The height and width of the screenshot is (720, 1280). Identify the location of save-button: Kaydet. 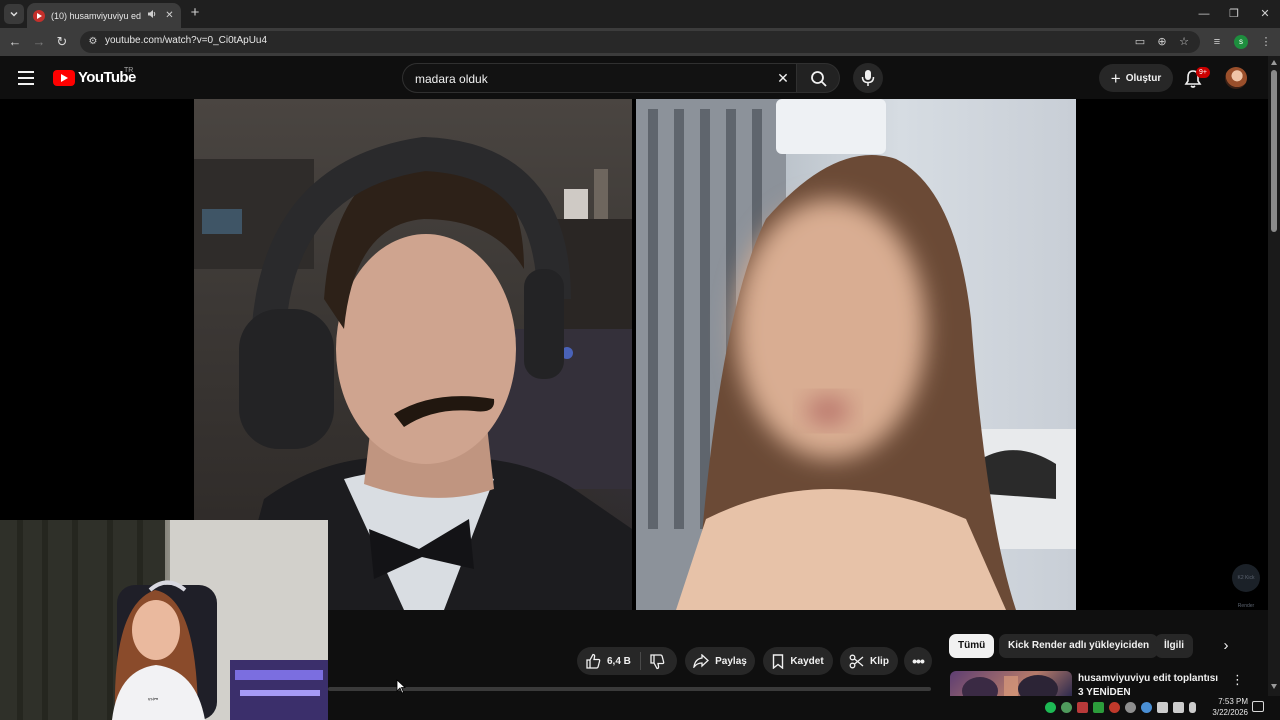
(798, 661).